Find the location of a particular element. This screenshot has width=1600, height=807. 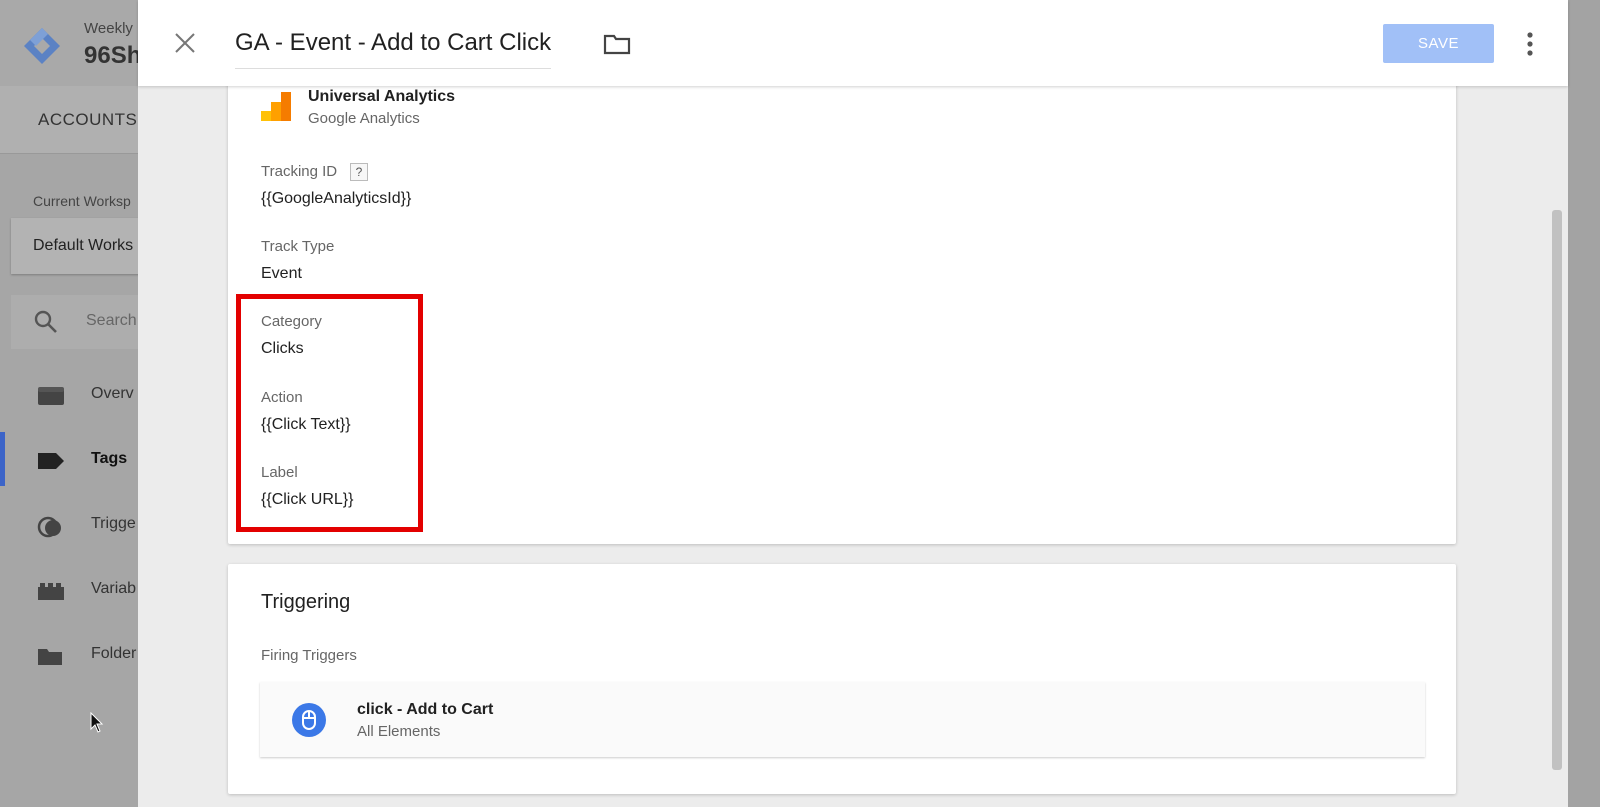

sidebar-item-variables: Variab is located at coordinates (80, 590).